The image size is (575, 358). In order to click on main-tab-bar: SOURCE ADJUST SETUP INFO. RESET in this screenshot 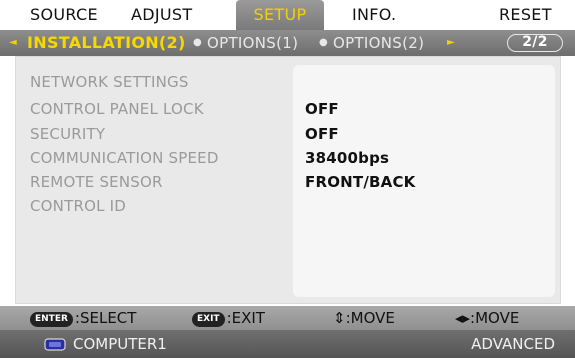, I will do `click(287, 16)`.